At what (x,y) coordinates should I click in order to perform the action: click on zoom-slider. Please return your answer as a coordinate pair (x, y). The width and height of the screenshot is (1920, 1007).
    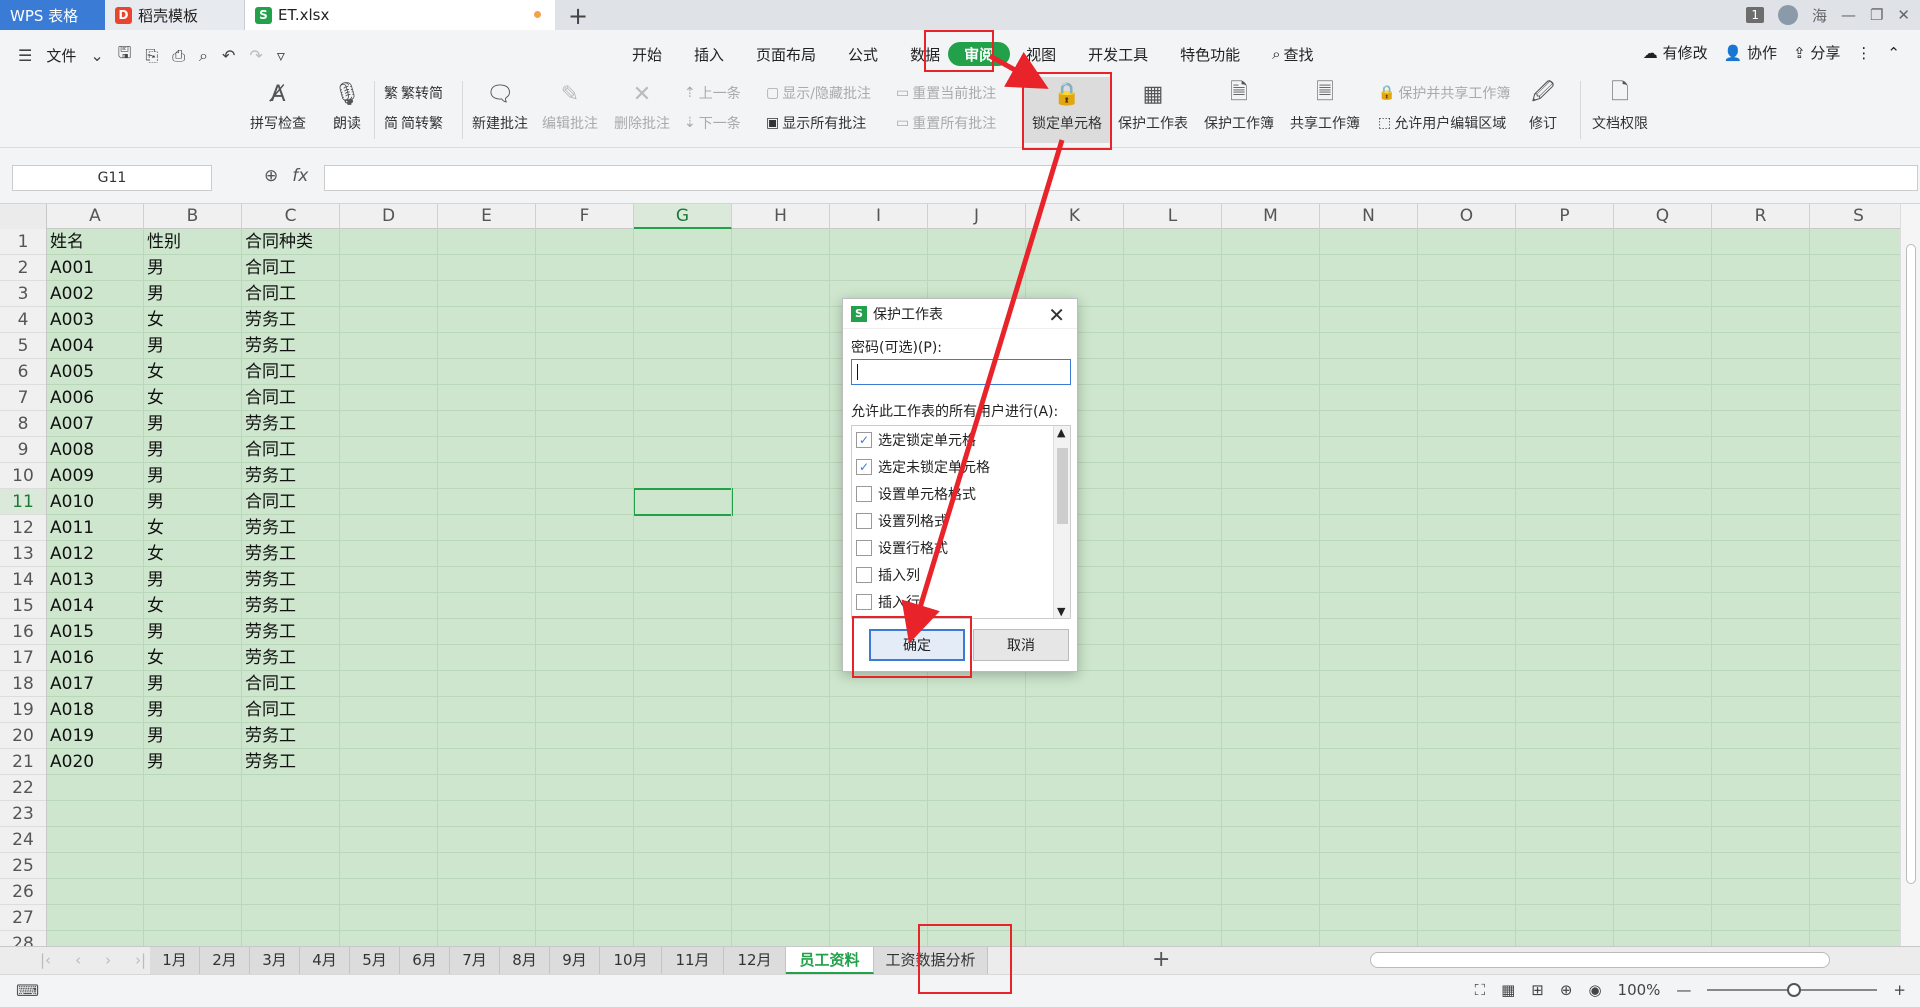
    Looking at the image, I should click on (1792, 990).